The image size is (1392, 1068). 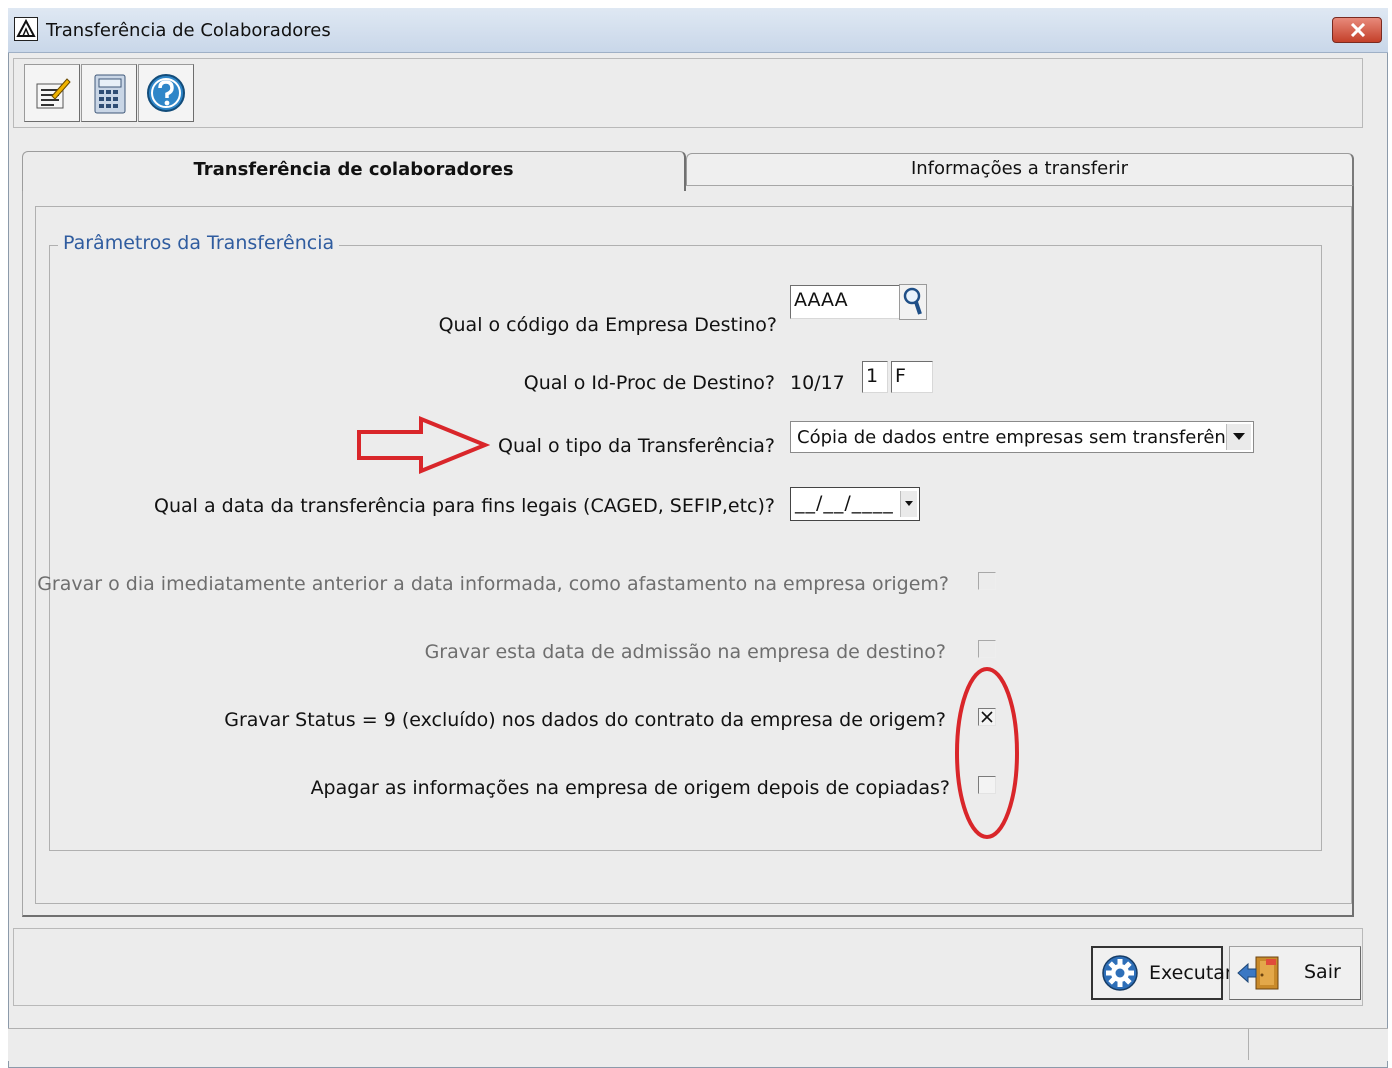 I want to click on exit-door-icon, so click(x=1258, y=973).